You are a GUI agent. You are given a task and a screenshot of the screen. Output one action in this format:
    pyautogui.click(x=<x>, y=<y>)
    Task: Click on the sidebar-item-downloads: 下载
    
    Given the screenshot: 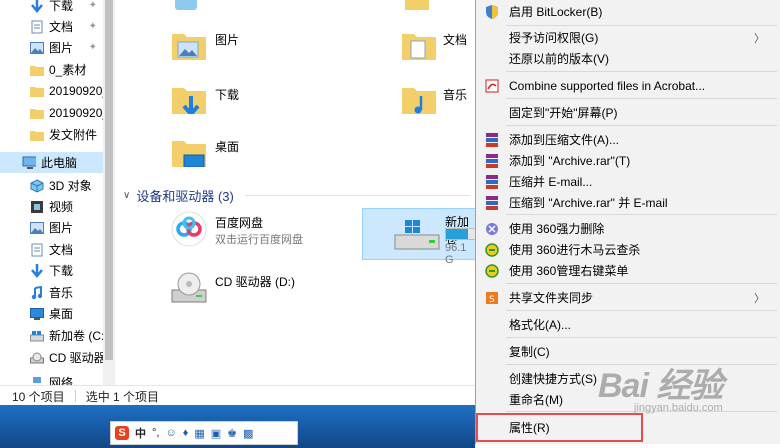 What is the action you would take?
    pyautogui.click(x=57, y=270)
    